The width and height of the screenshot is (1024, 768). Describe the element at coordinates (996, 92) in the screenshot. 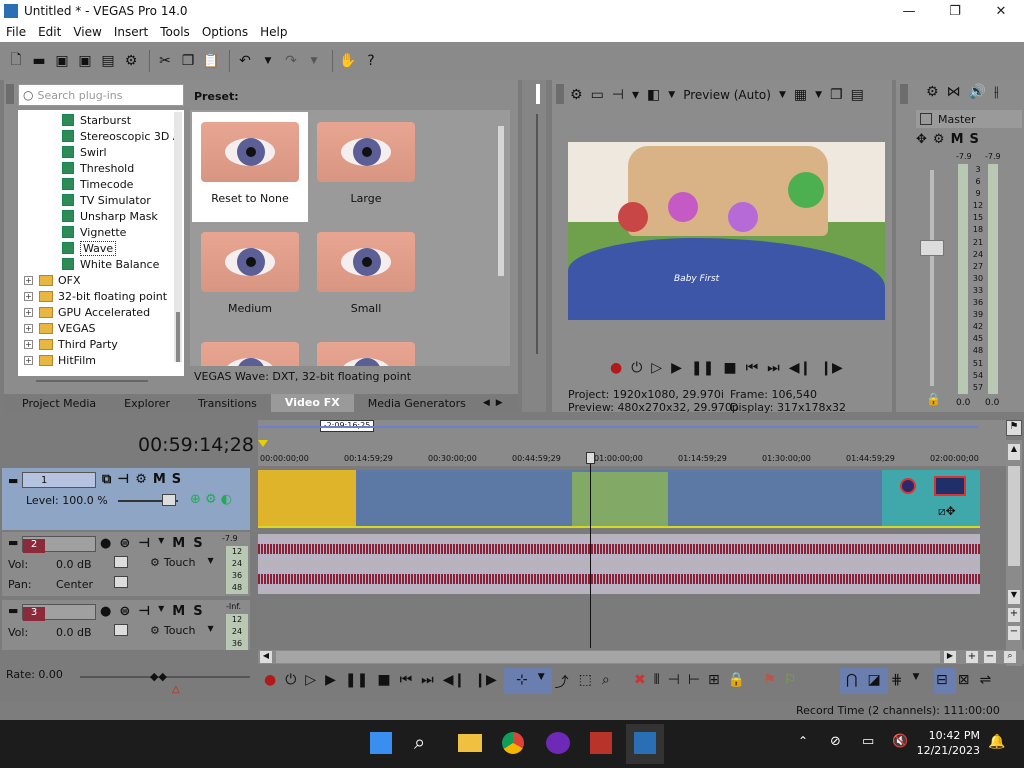

I see `meter-options-icon: ⫲` at that location.